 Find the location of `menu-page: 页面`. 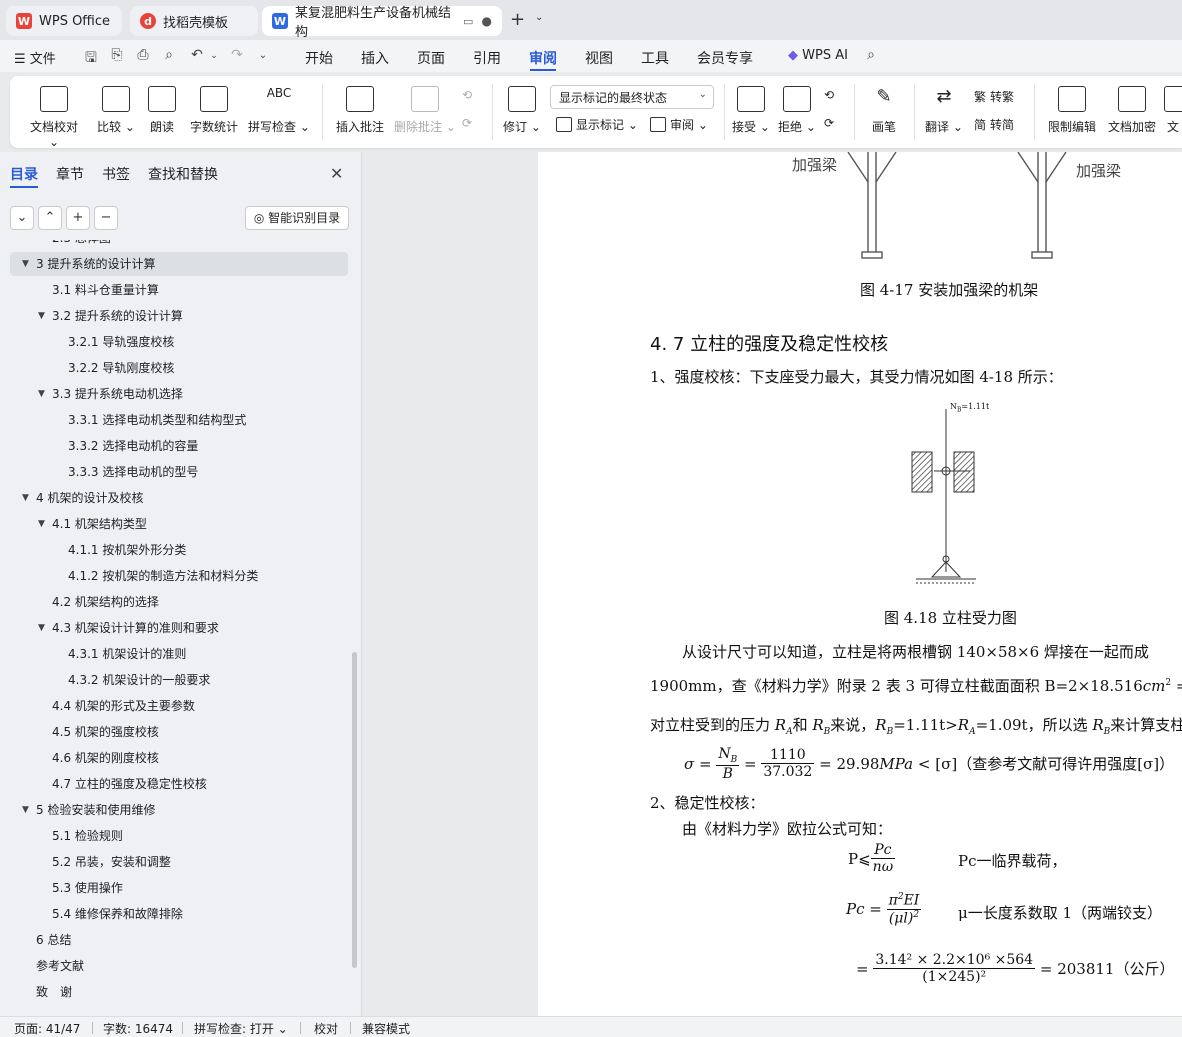

menu-page: 页面 is located at coordinates (431, 58).